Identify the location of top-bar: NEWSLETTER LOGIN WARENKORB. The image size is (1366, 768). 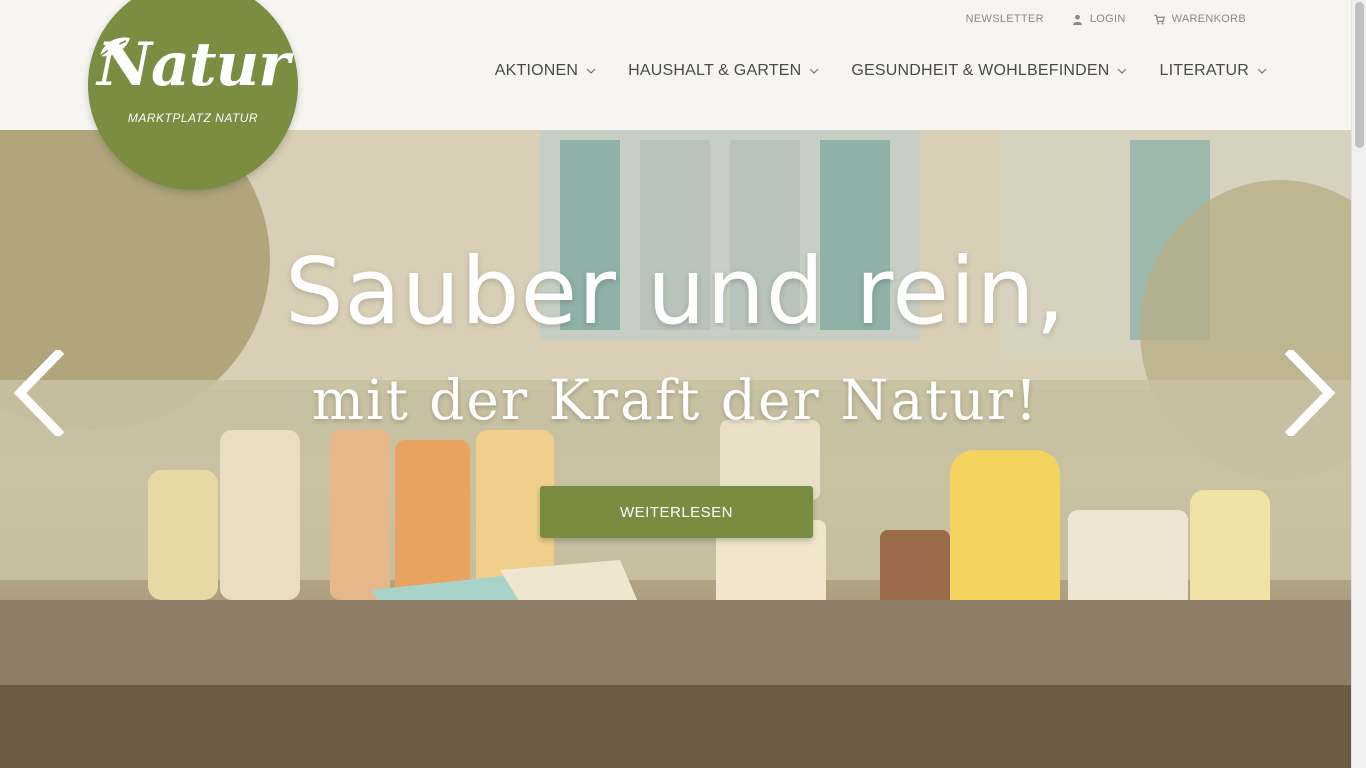
(1092, 19).